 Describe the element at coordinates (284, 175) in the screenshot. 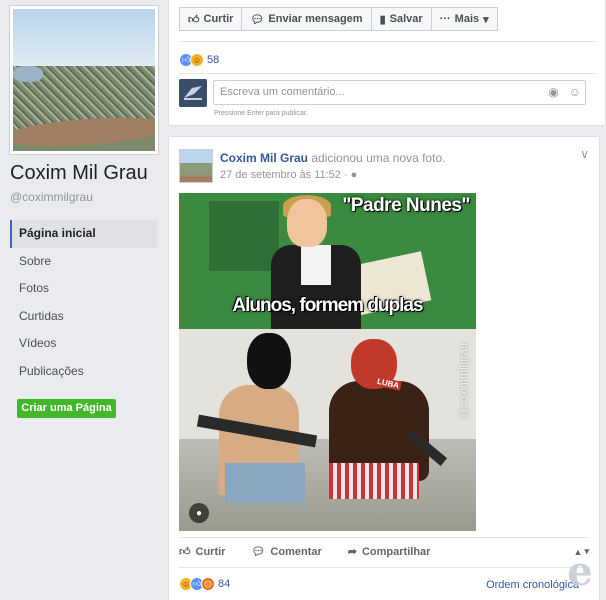

I see `timestamp-text: 27 de setembro às 11:52 ·` at that location.